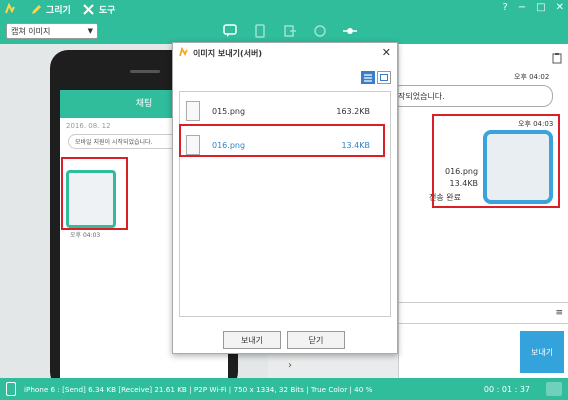 The image size is (568, 400). What do you see at coordinates (504, 7) in the screenshot?
I see `help-button: ?` at bounding box center [504, 7].